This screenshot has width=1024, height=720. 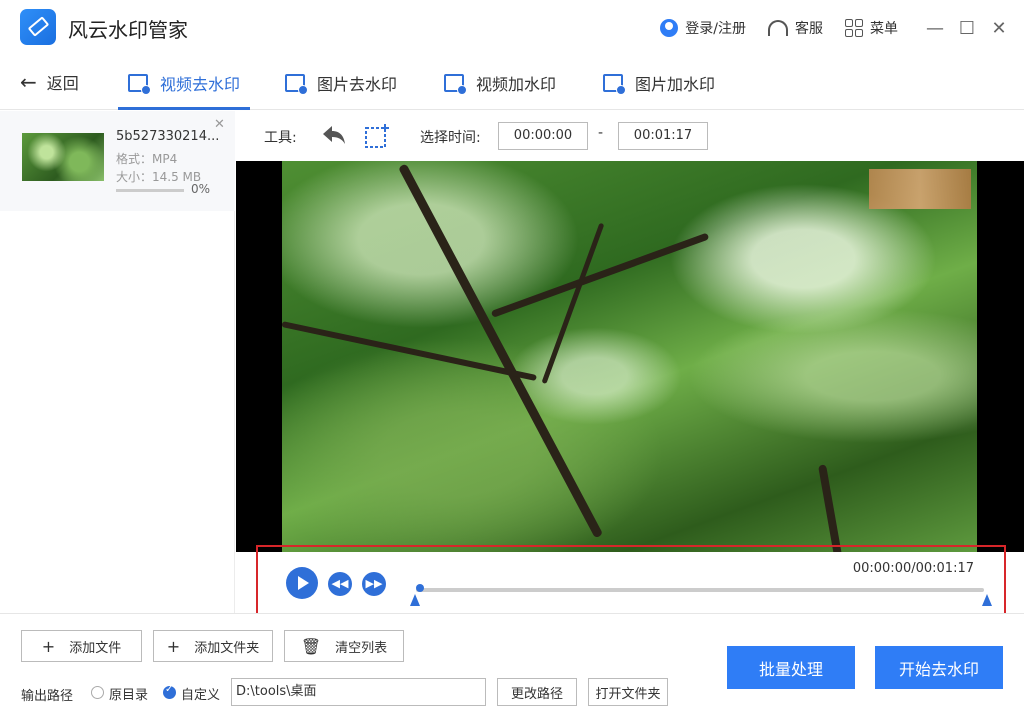 What do you see at coordinates (169, 691) in the screenshot?
I see `radio-custom-dir` at bounding box center [169, 691].